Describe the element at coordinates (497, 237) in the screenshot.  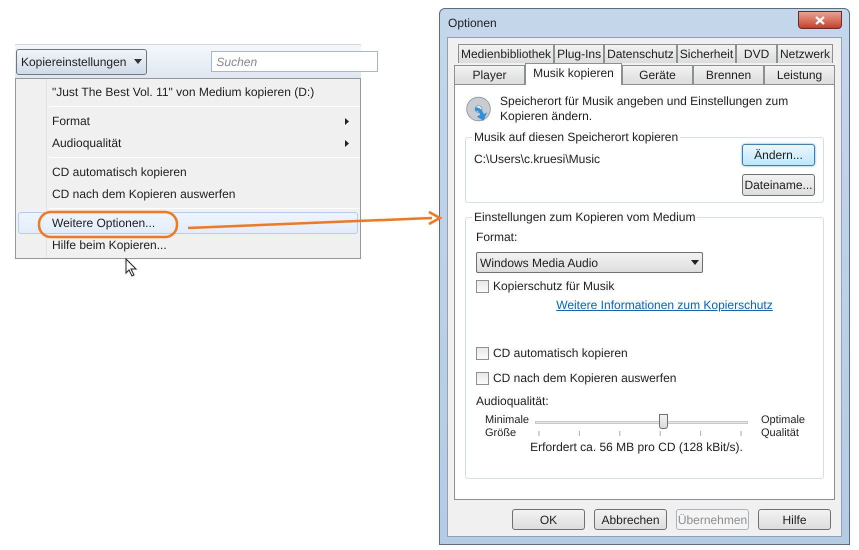
I see `format-label: Format:` at that location.